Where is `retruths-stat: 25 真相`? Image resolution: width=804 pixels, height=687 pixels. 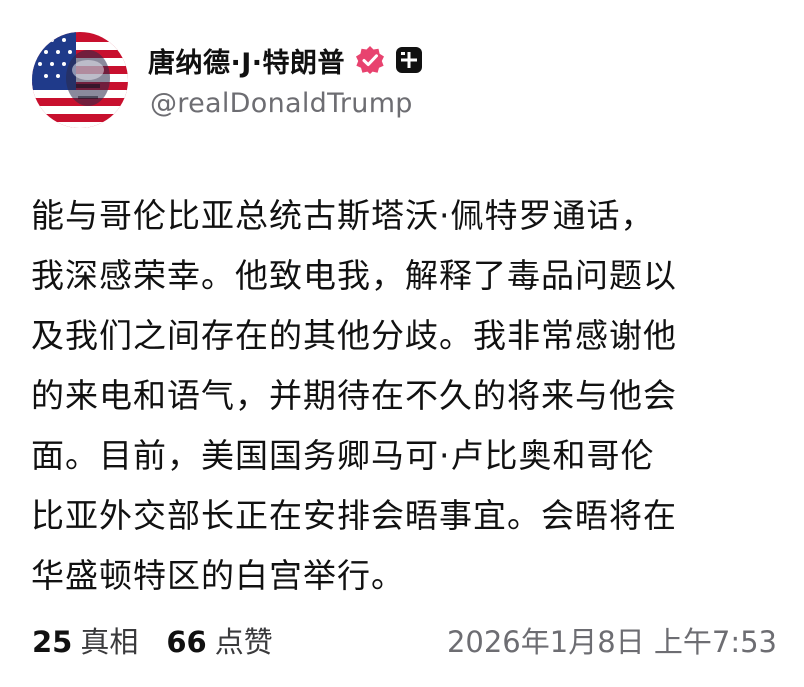 retruths-stat: 25 真相 is located at coordinates (85, 640).